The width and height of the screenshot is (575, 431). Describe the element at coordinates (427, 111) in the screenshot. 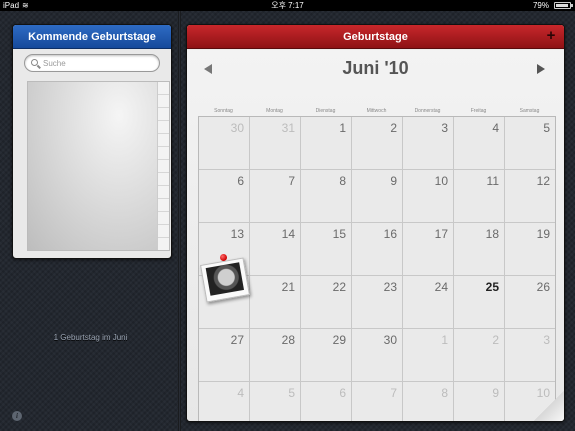

I see `weekday-label: Donnerstag` at that location.